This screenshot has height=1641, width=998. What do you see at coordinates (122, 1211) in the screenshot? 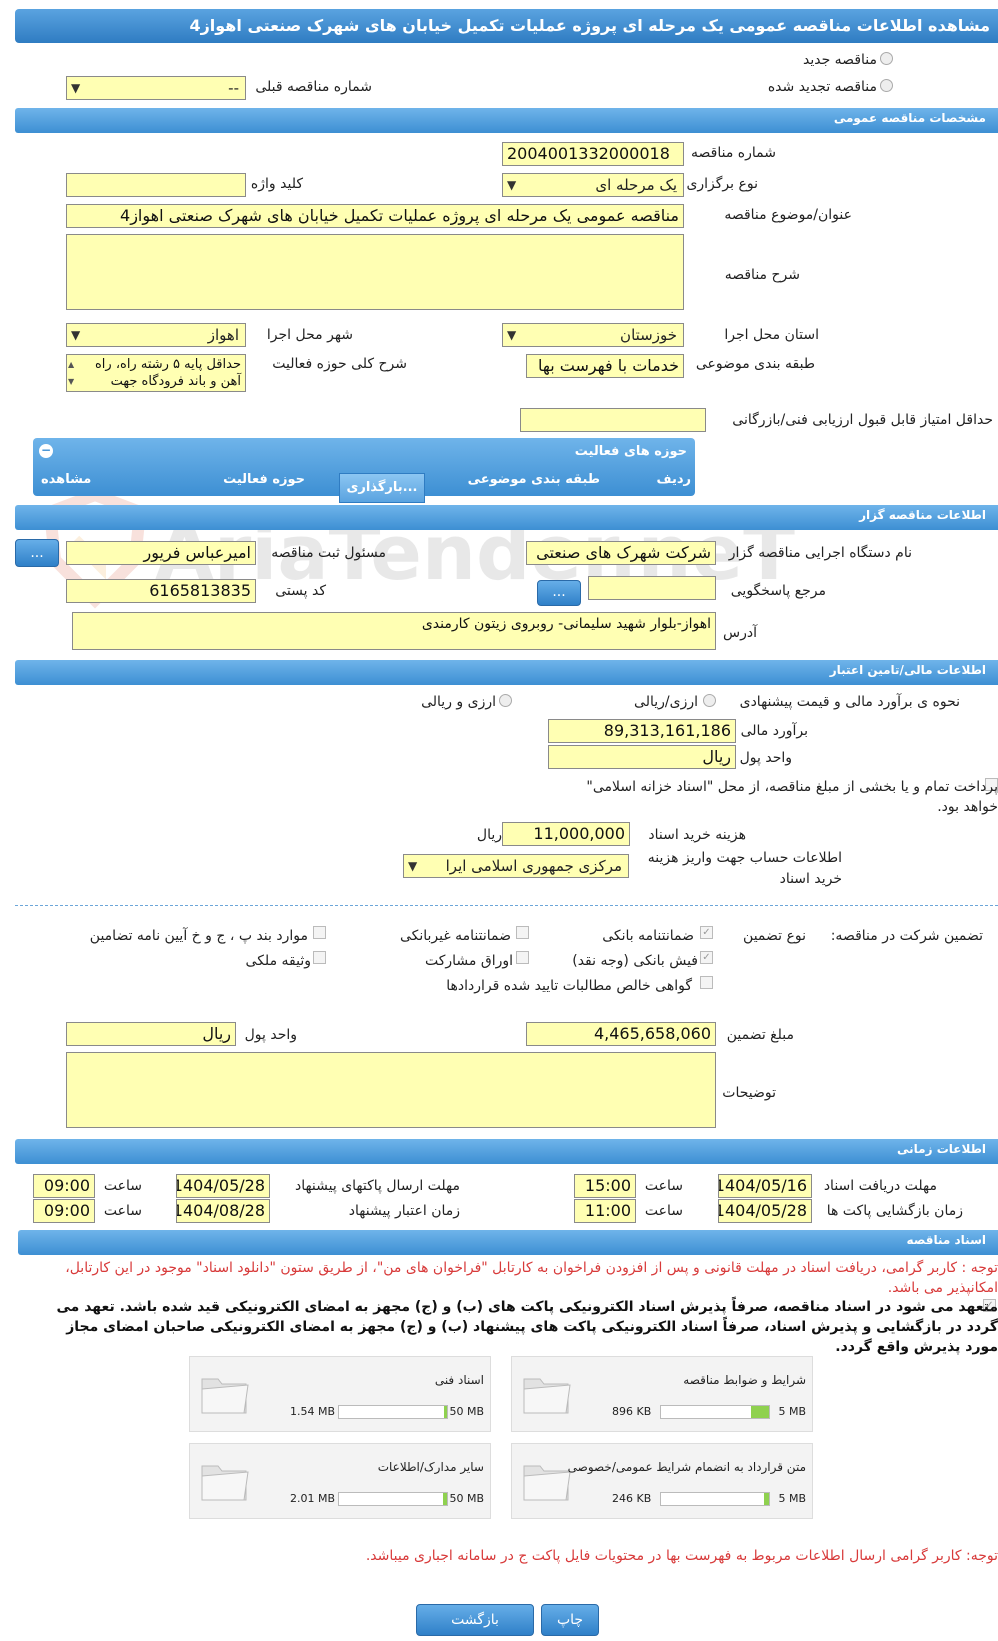
I see `valid-time-label: ساعت` at bounding box center [122, 1211].